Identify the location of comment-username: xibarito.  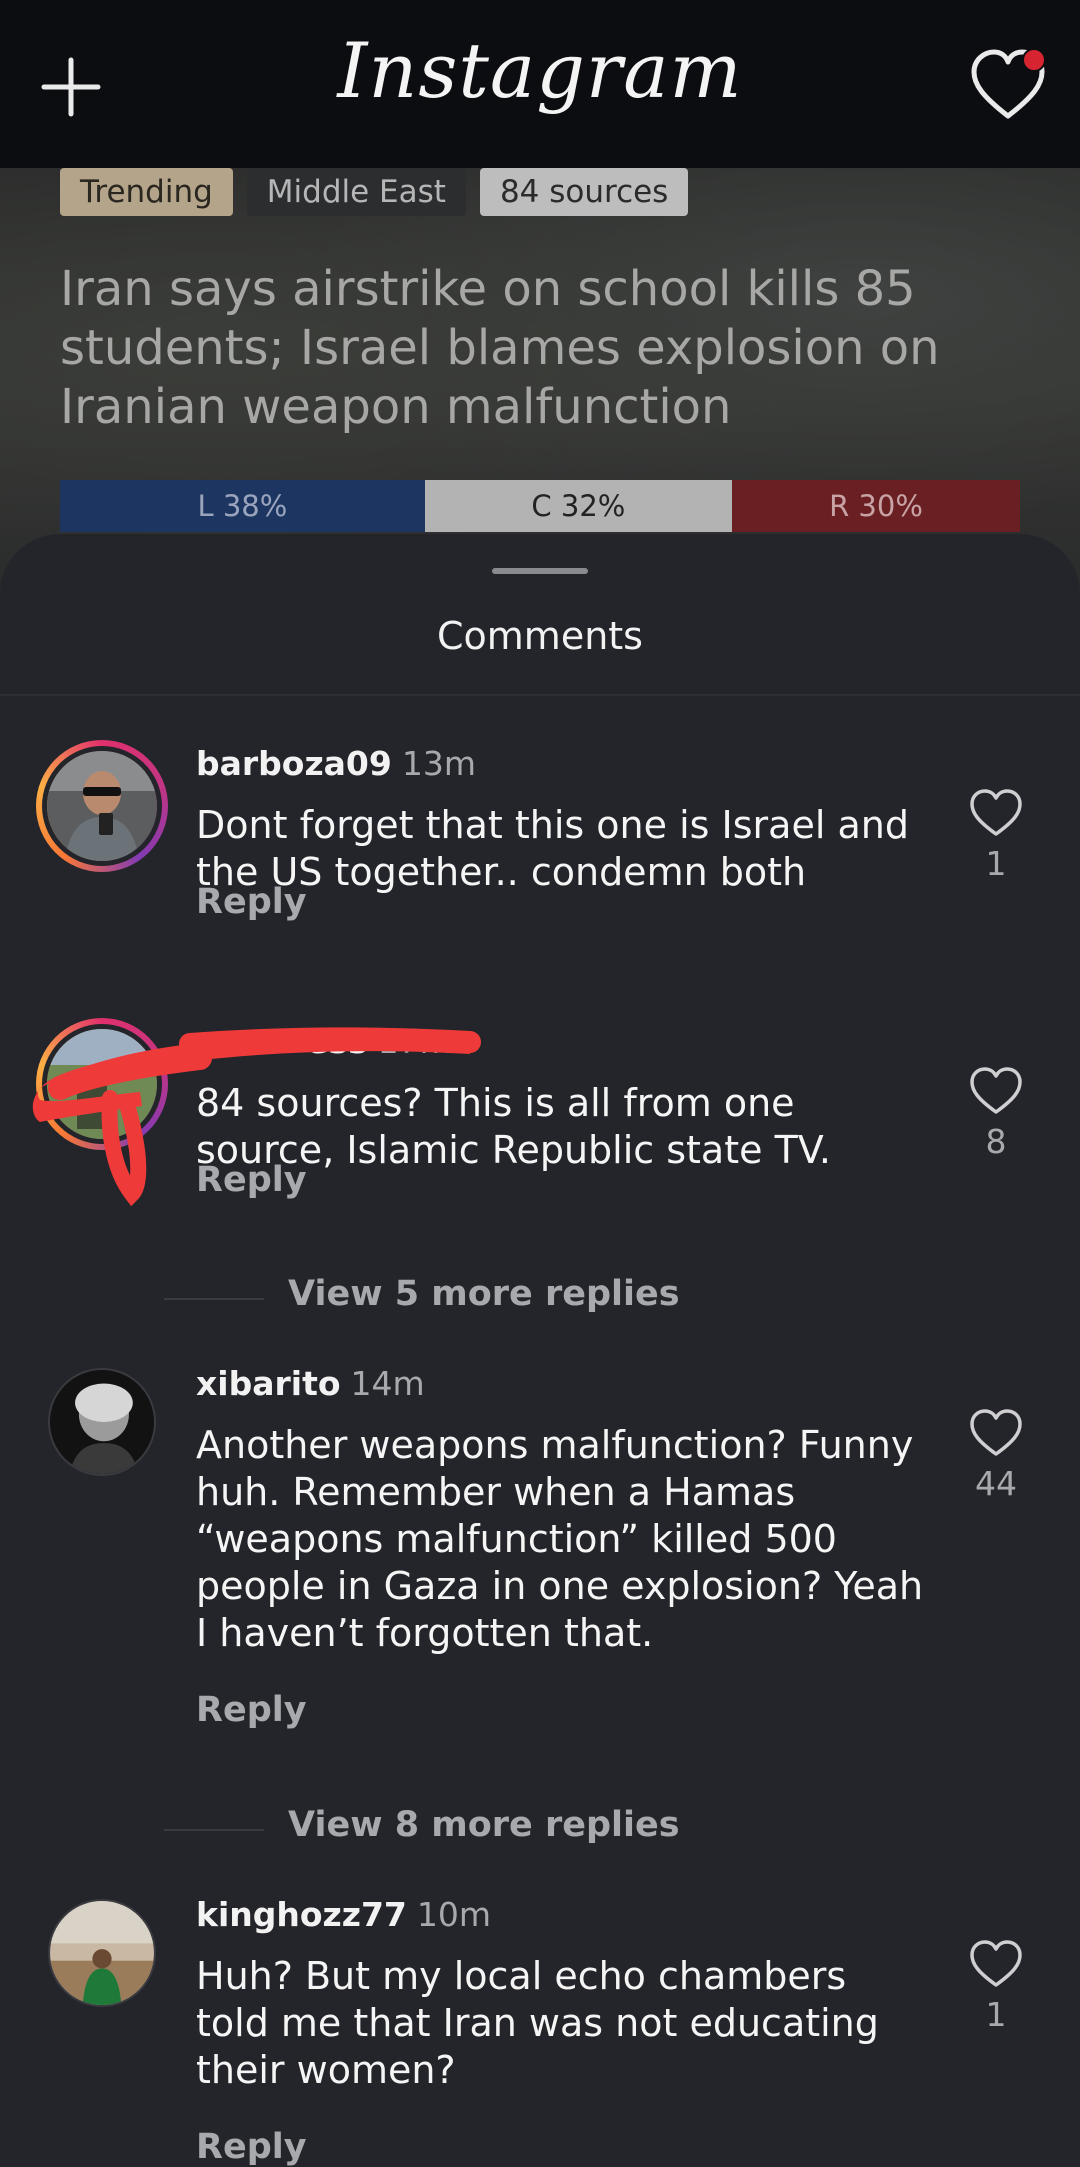
(268, 1383).